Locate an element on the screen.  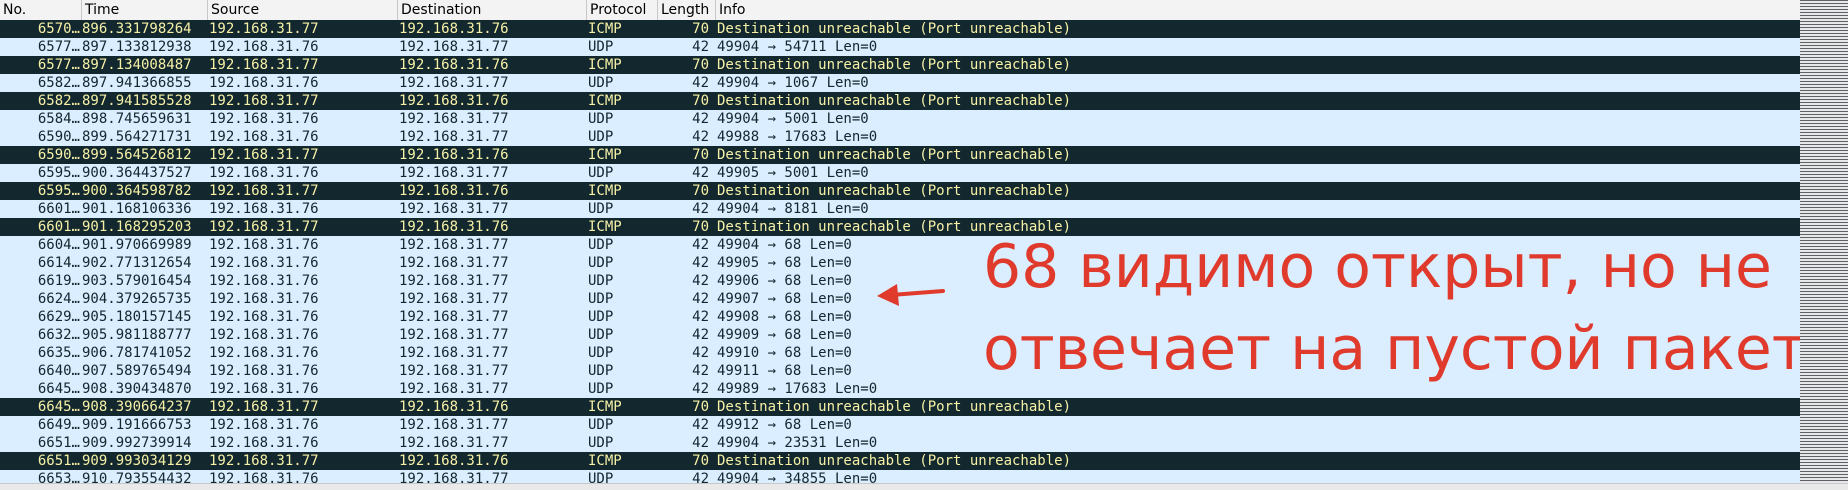
packet-info-cell: 49912 → 68 Len=0 is located at coordinates (784, 425).